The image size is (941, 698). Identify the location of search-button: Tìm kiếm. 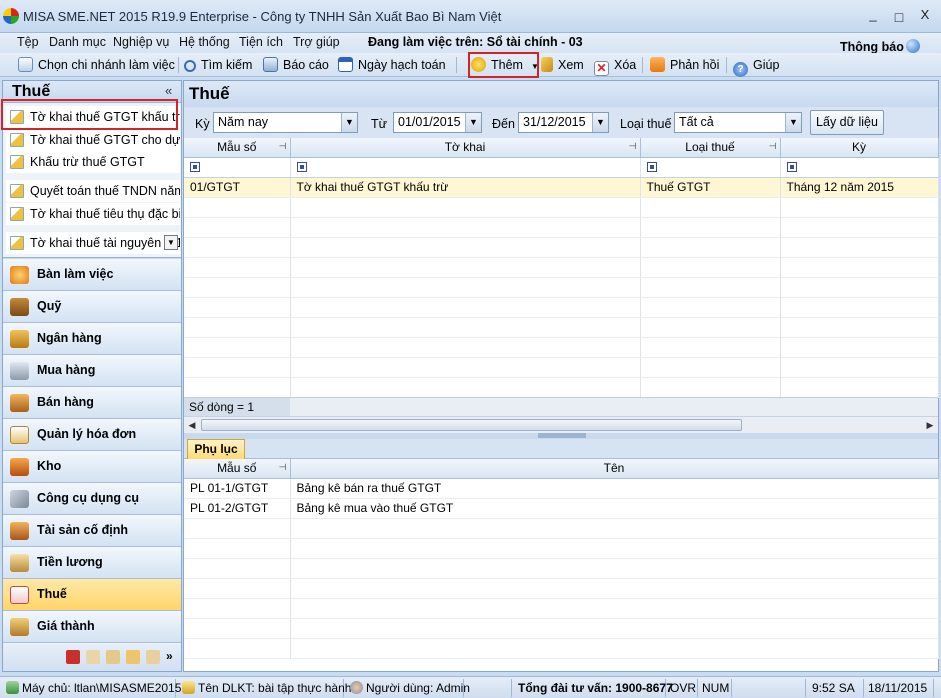
(218, 65).